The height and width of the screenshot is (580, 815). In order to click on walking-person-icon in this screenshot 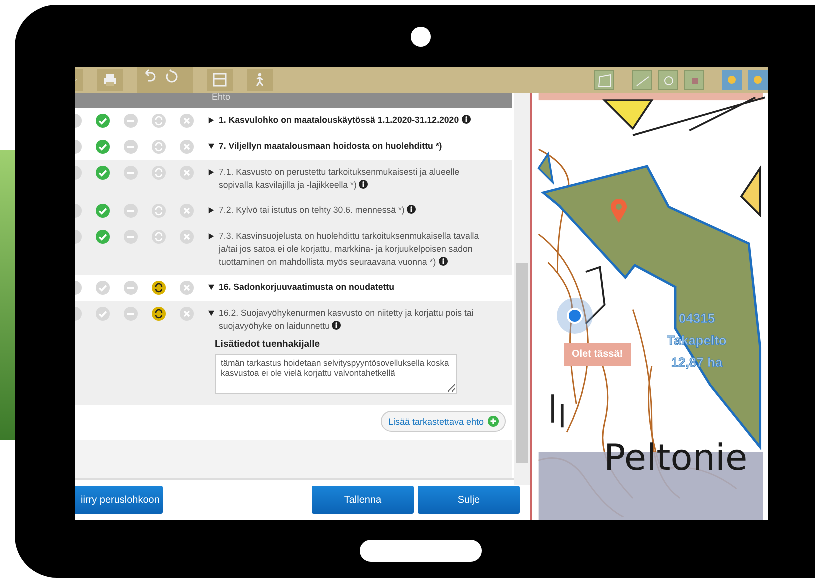, I will do `click(260, 80)`.